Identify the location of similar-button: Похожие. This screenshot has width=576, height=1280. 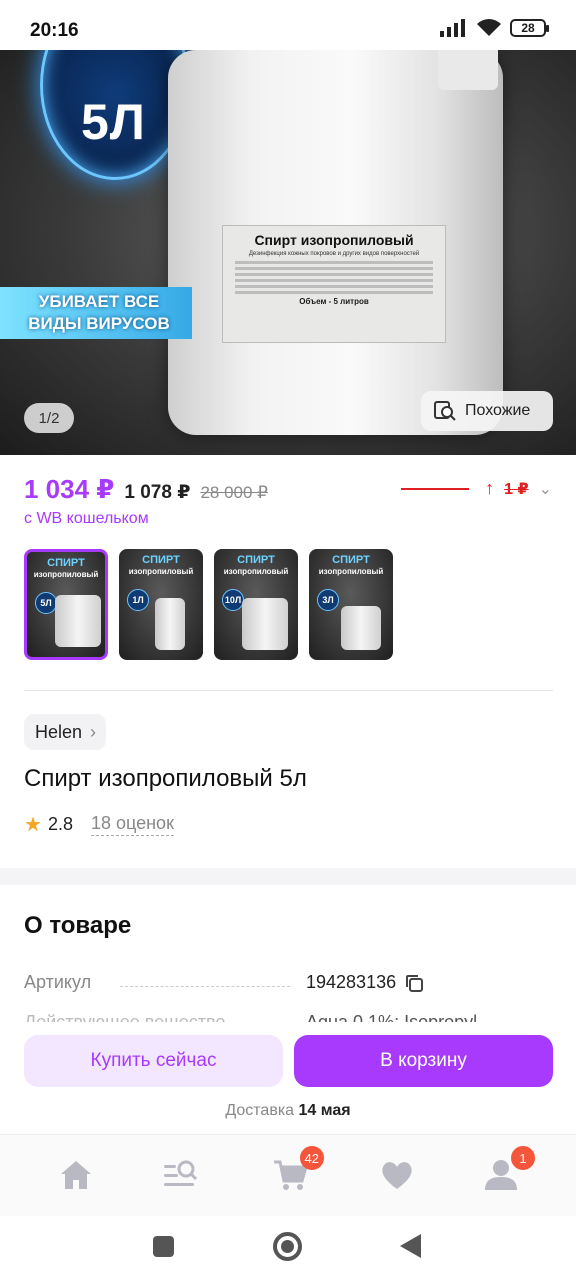
(487, 411).